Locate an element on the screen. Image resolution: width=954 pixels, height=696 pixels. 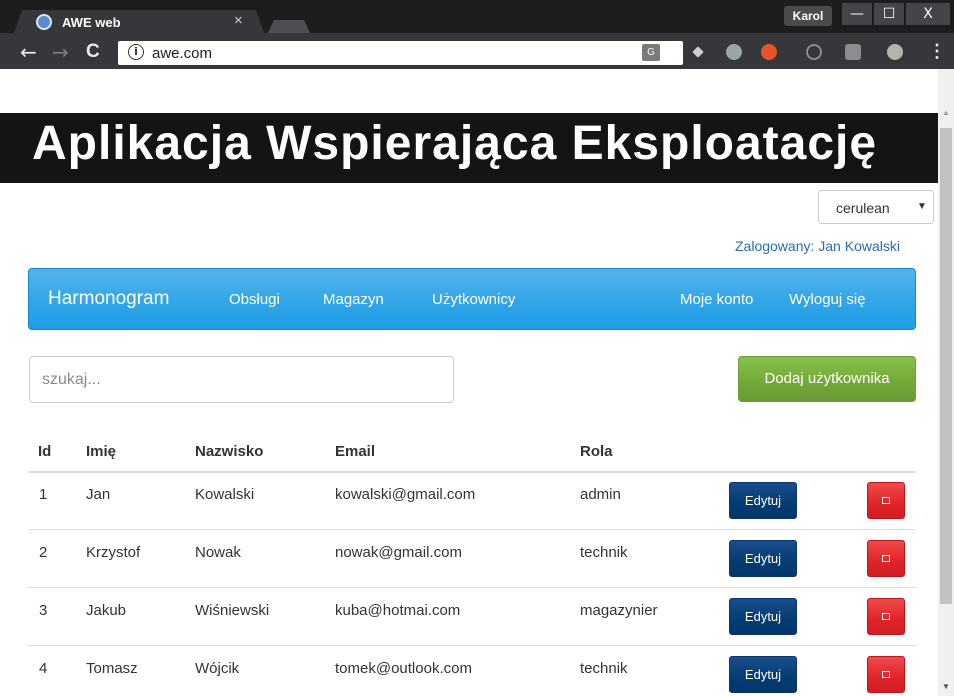
row-3-id: 3 is located at coordinates (43, 610).